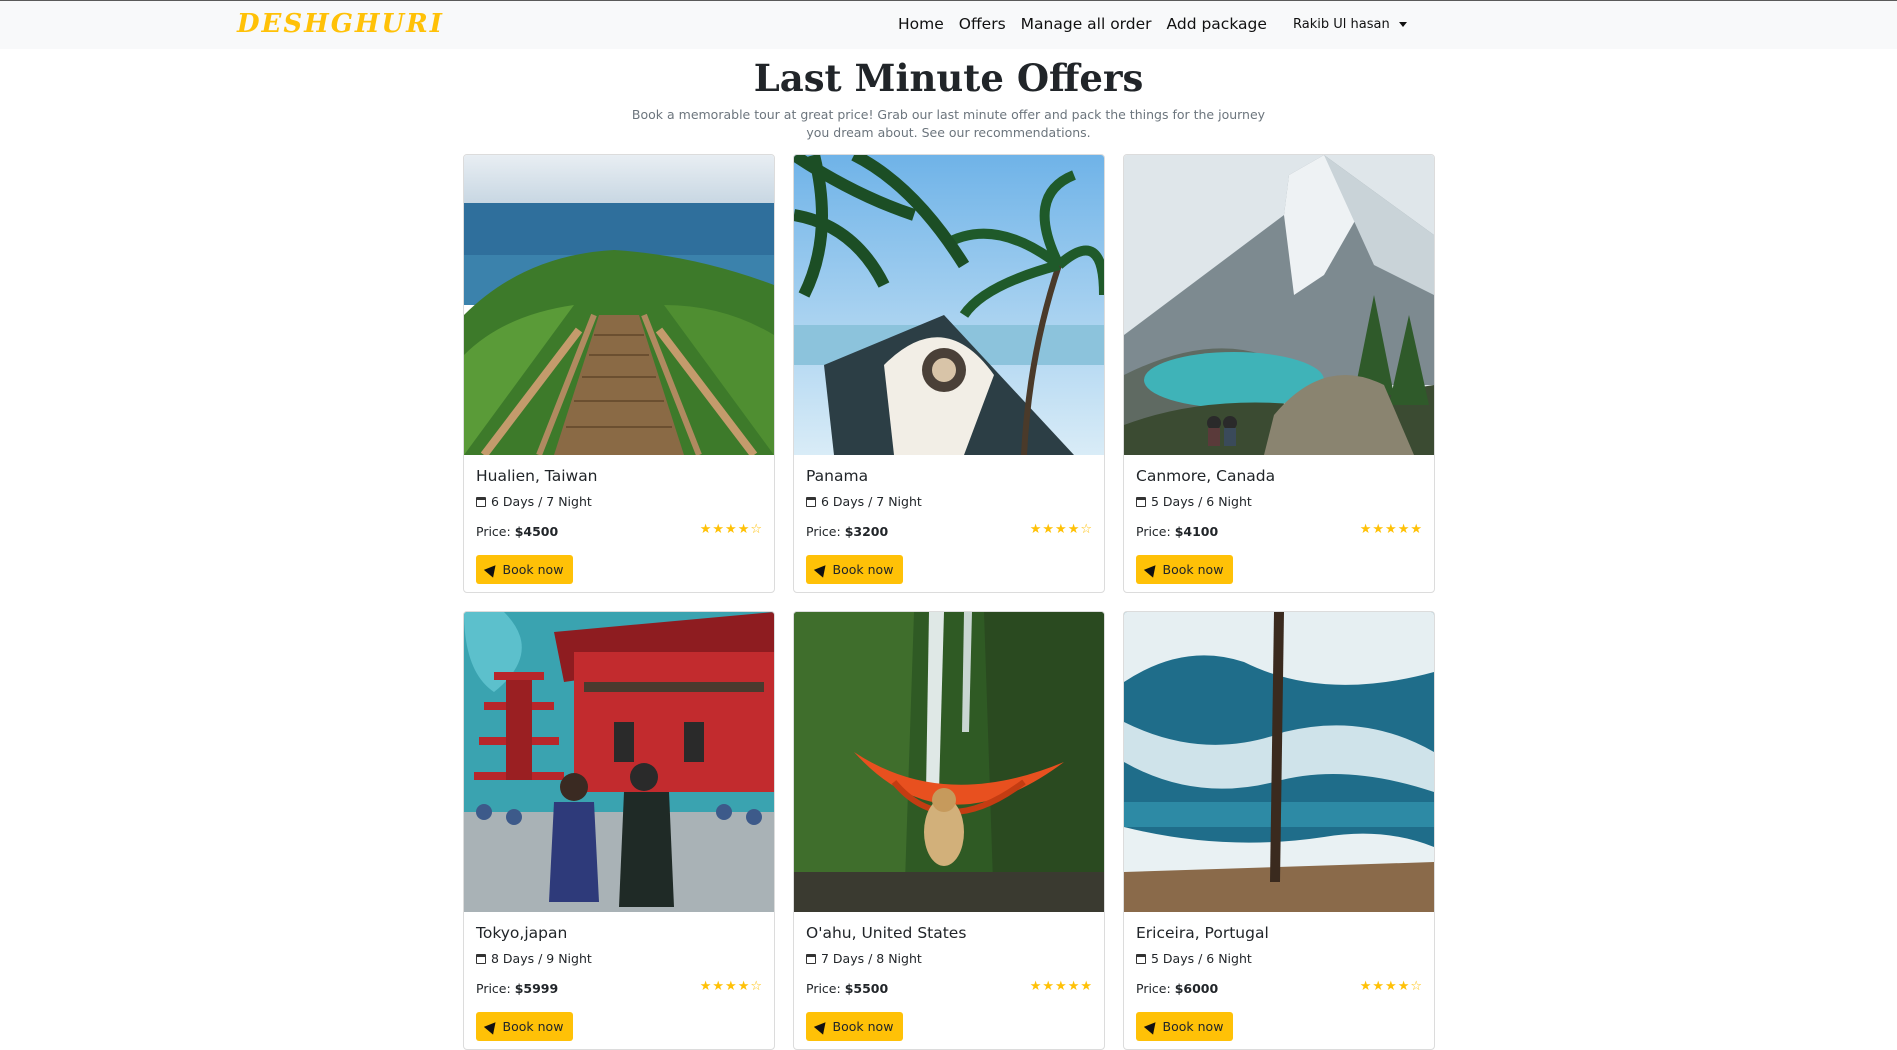 The image size is (1897, 1050). What do you see at coordinates (982, 24) in the screenshot?
I see `nav-offers: Offers` at bounding box center [982, 24].